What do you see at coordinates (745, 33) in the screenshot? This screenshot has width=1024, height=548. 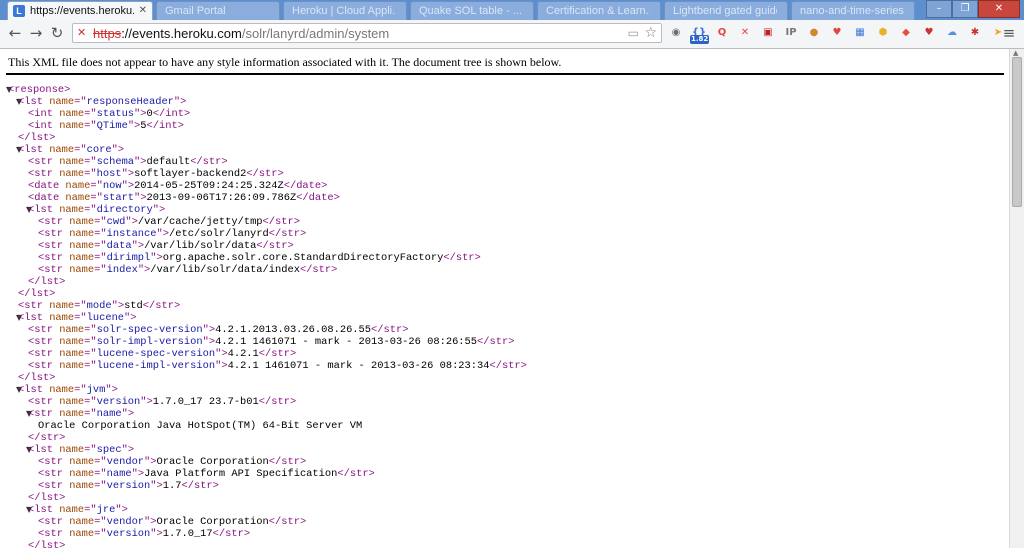 I see `close-red-icon: ✕` at bounding box center [745, 33].